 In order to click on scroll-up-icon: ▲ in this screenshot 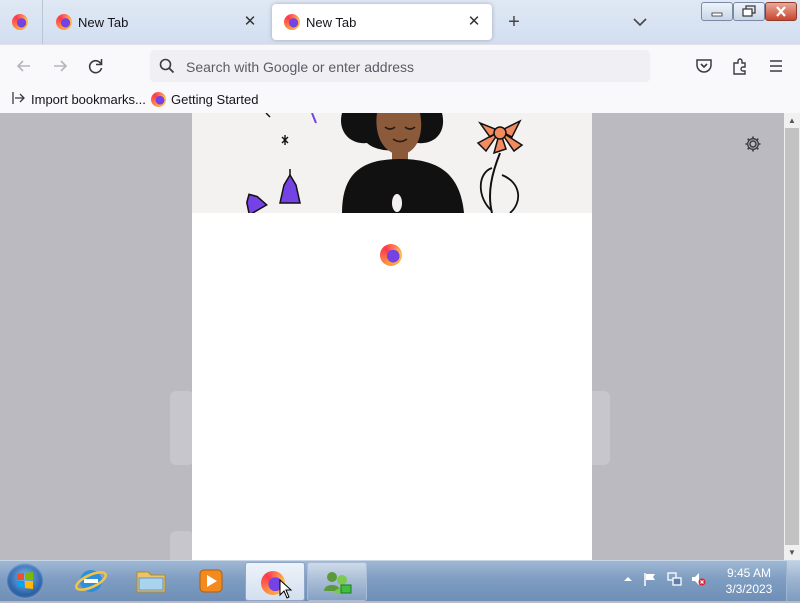, I will do `click(792, 120)`.